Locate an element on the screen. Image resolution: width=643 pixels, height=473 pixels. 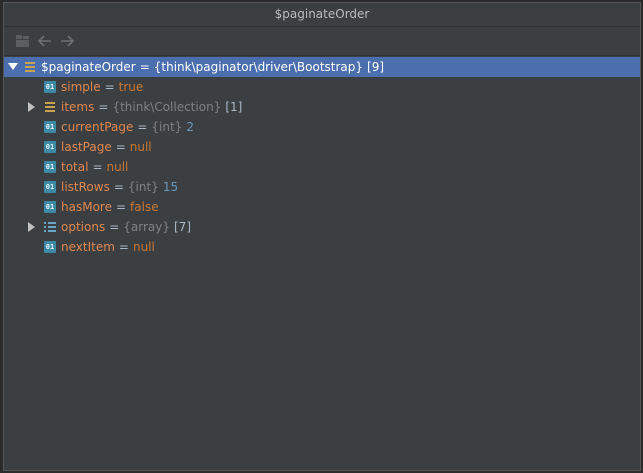
field-value: true is located at coordinates (131, 87).